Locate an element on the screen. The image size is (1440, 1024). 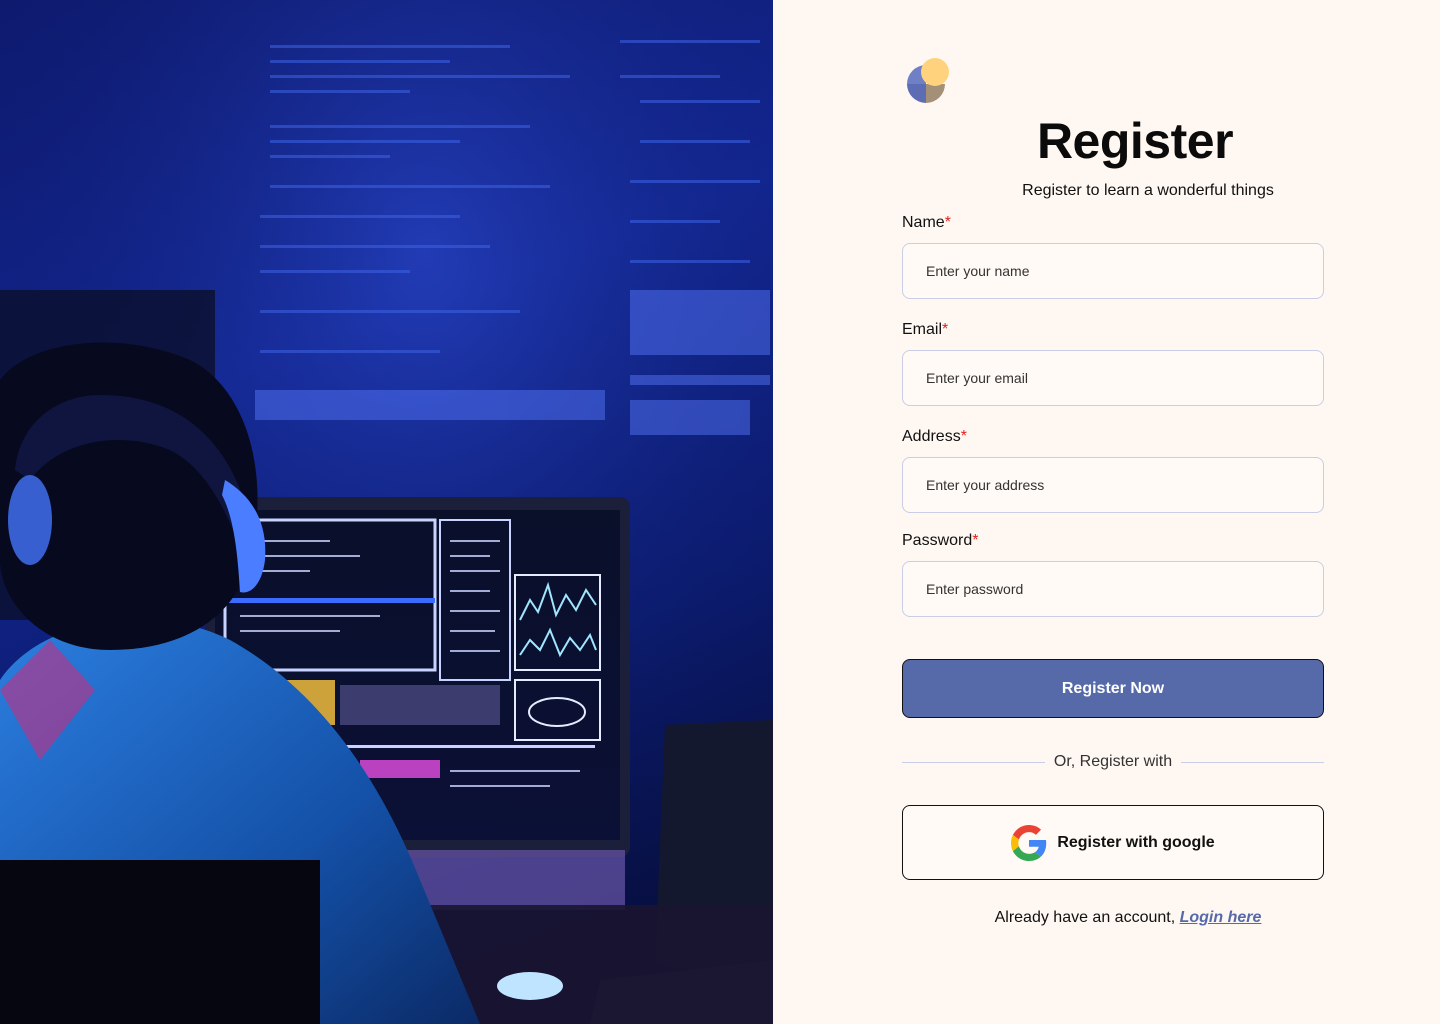
email-input is located at coordinates (1113, 378).